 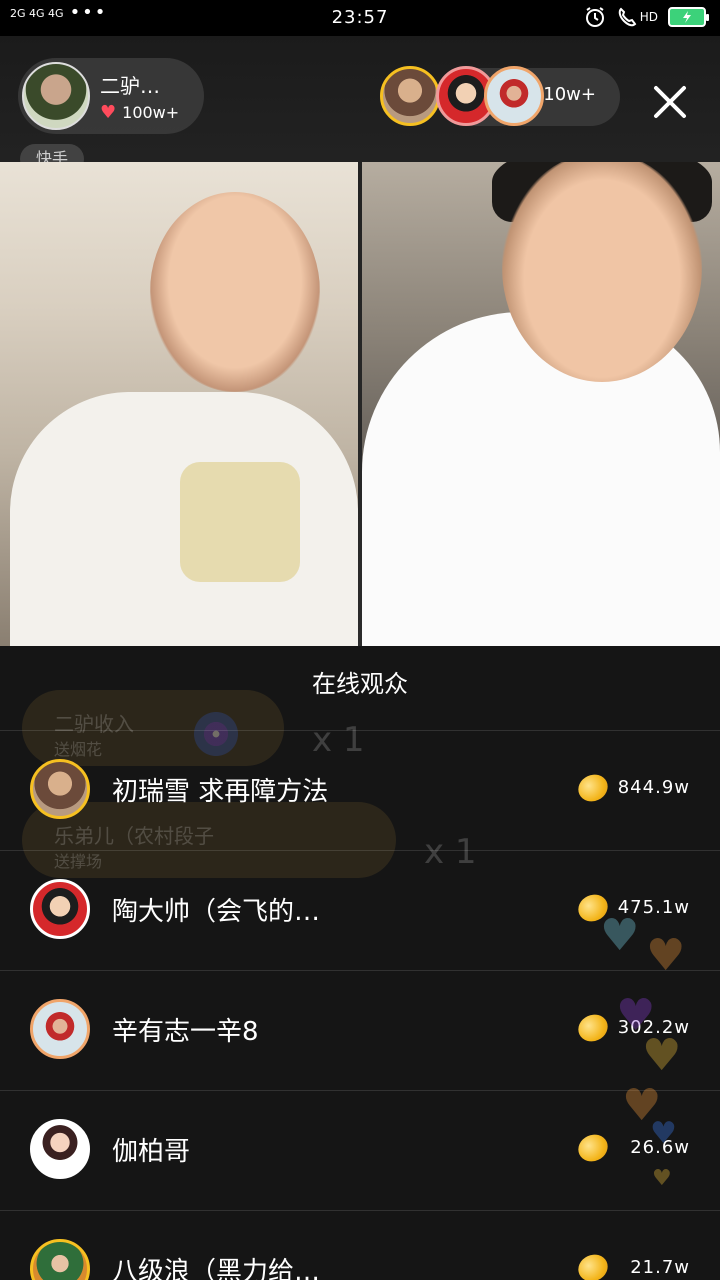 I want to click on floating-hearts: ♥ ♥ ♥ ♥ ♥ ♥ ♥, so click(x=656, y=1050).